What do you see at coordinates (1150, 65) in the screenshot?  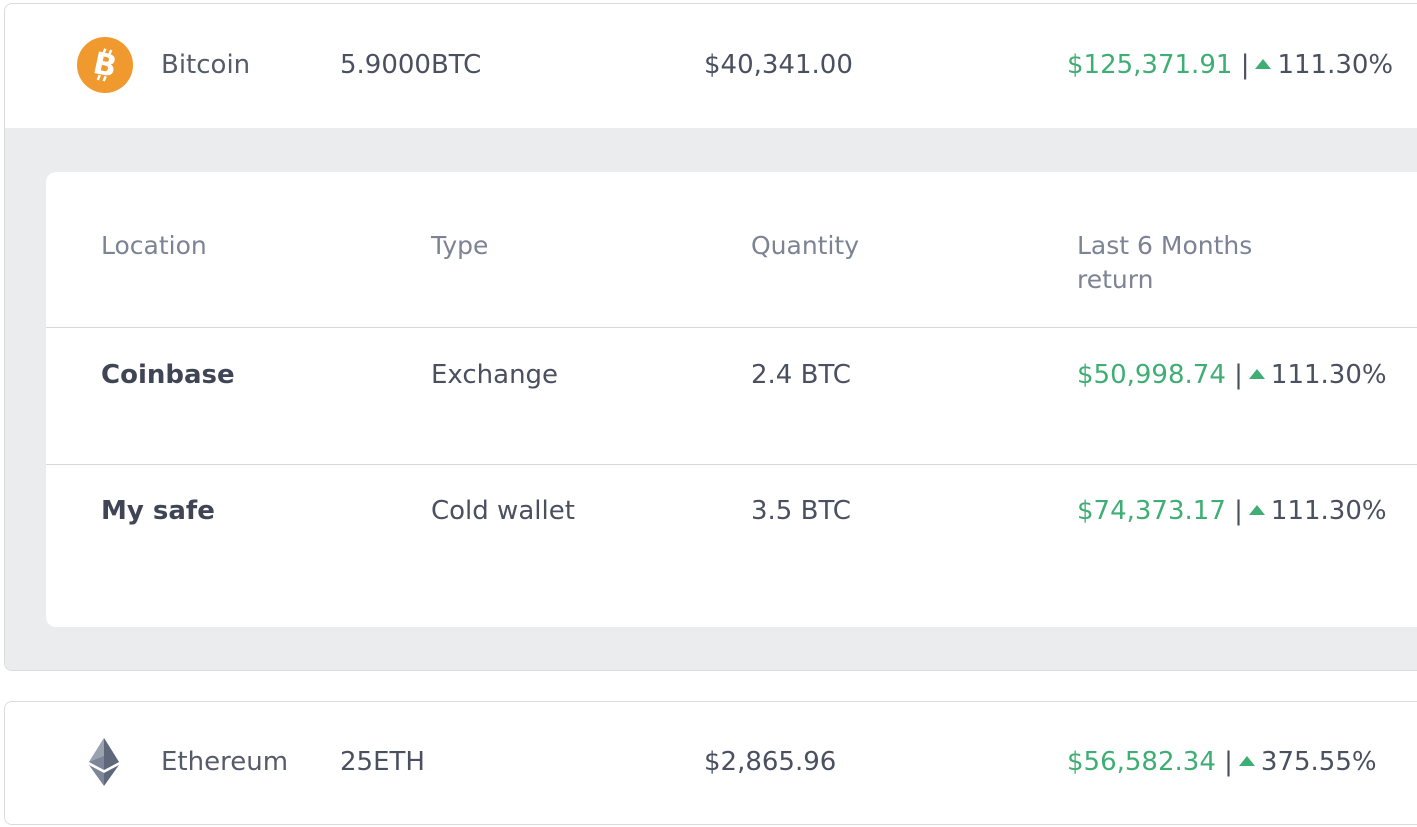 I see `return-value: $125,371.91` at bounding box center [1150, 65].